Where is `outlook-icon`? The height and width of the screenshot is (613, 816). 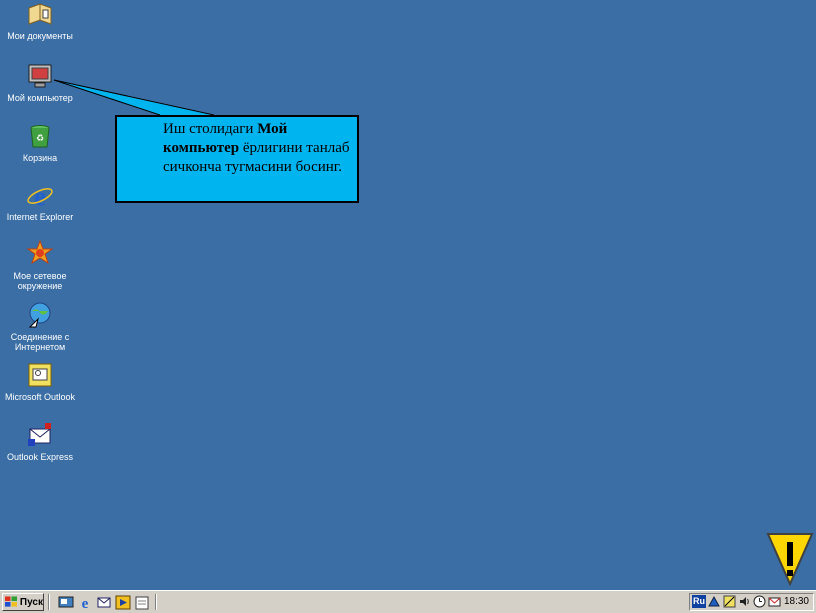
outlook-icon is located at coordinates (40, 375).